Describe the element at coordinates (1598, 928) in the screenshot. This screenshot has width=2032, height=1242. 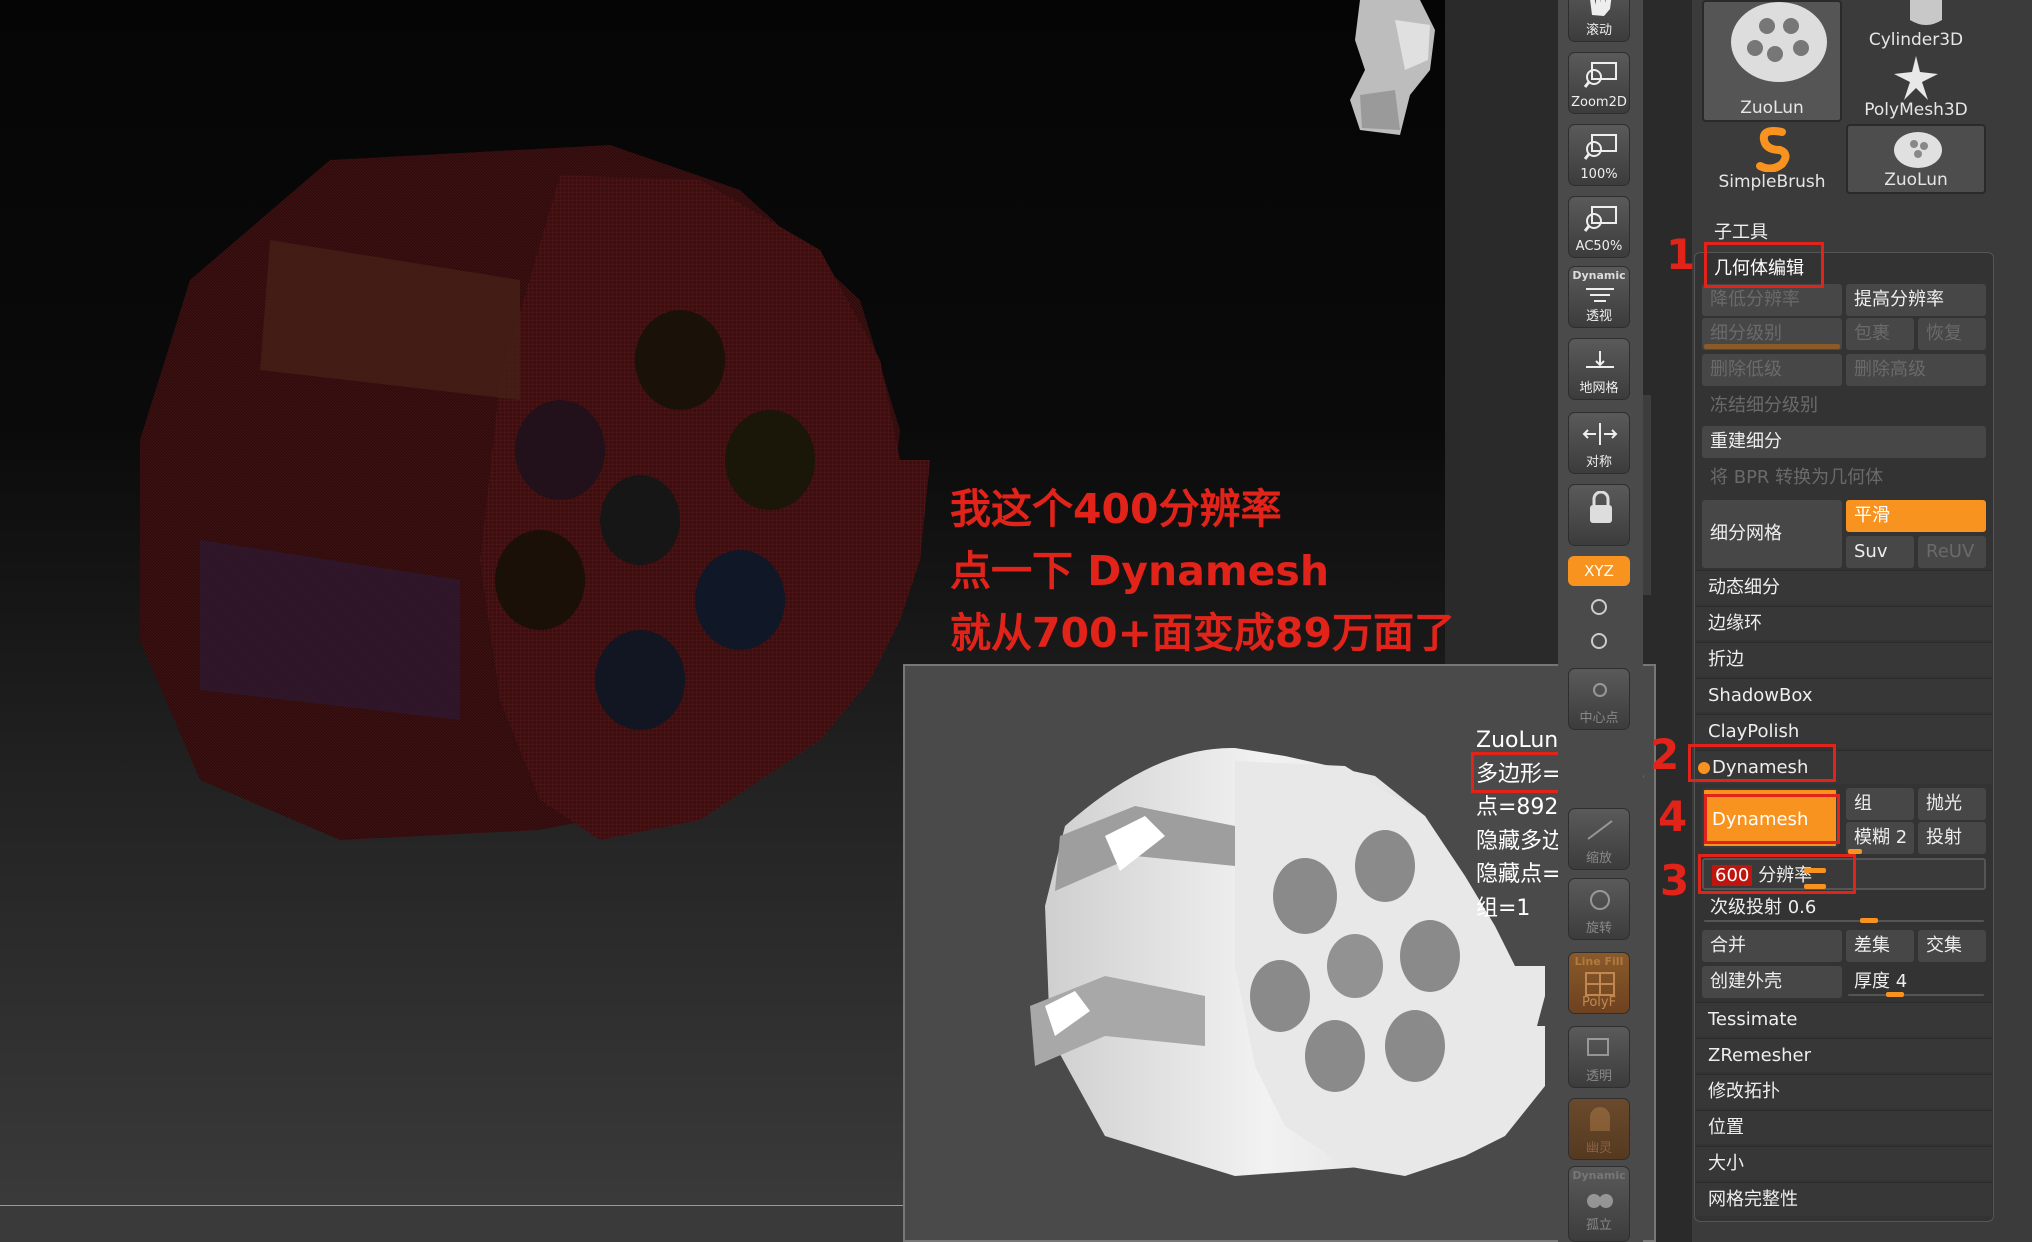
I see `rotate-label: 旋转` at that location.